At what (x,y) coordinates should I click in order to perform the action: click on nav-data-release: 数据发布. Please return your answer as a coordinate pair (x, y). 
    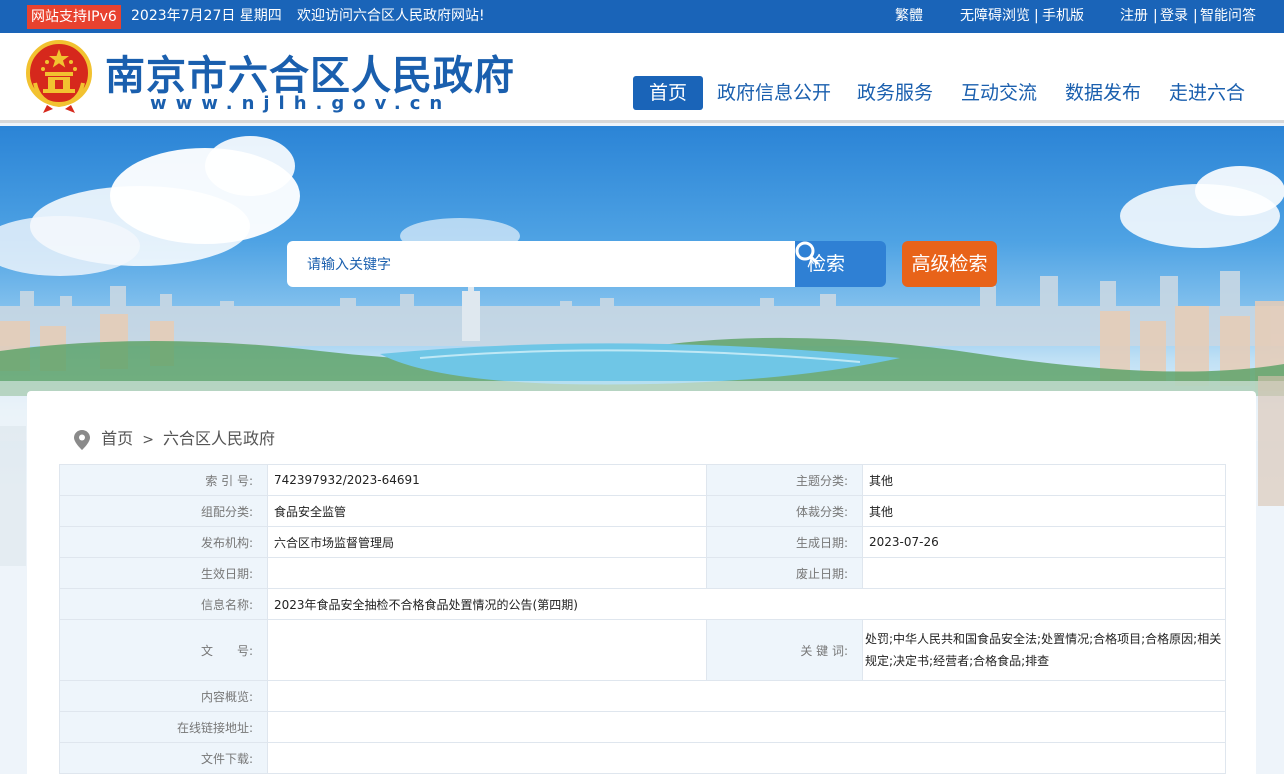
    Looking at the image, I should click on (1103, 93).